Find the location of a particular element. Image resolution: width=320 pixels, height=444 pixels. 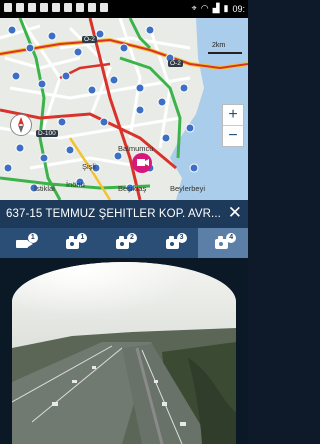

camera-icon is located at coordinates (172, 242).